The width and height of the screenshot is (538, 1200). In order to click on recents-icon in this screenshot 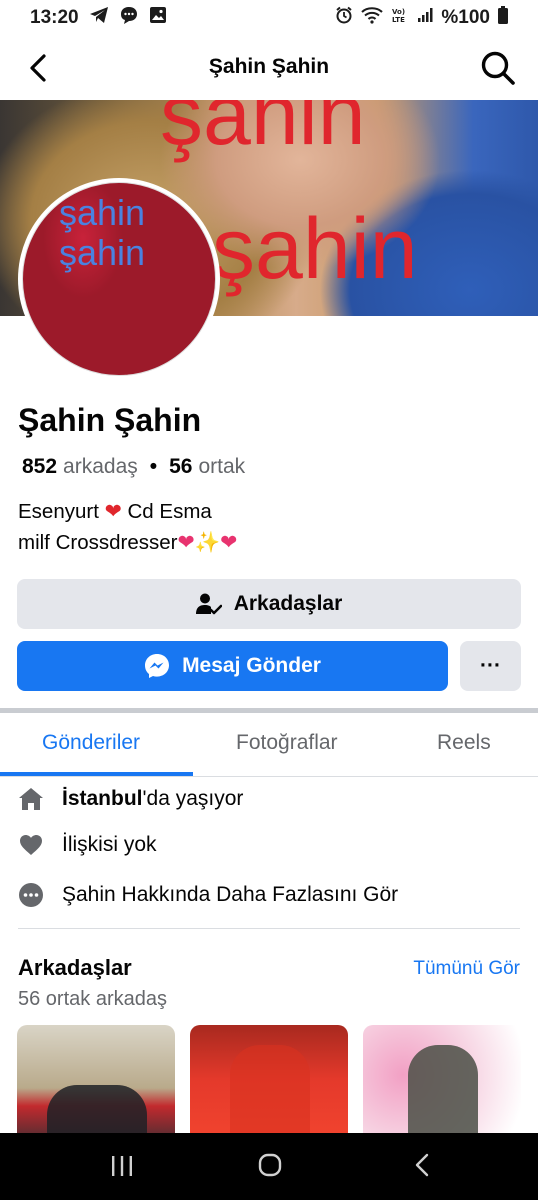, I will do `click(122, 1166)`.